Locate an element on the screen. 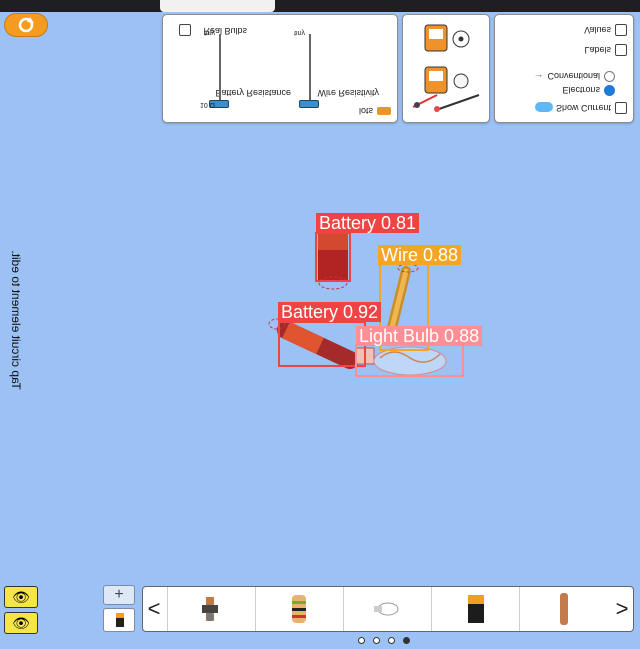  detection-label-battery-1: Battery 0.81 is located at coordinates (368, 223).